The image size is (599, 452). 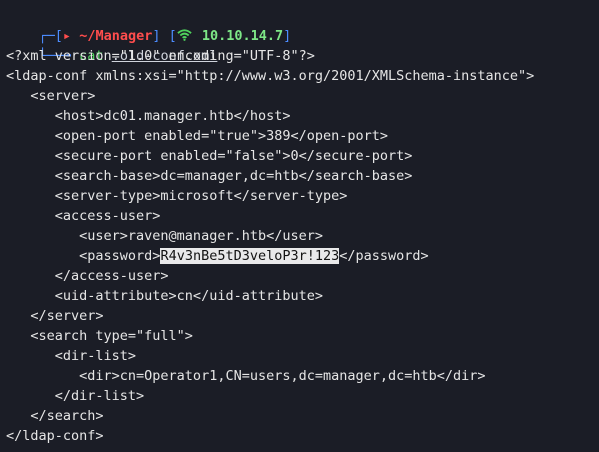 What do you see at coordinates (83, 256) in the screenshot?
I see `password-open-tag: <password>` at bounding box center [83, 256].